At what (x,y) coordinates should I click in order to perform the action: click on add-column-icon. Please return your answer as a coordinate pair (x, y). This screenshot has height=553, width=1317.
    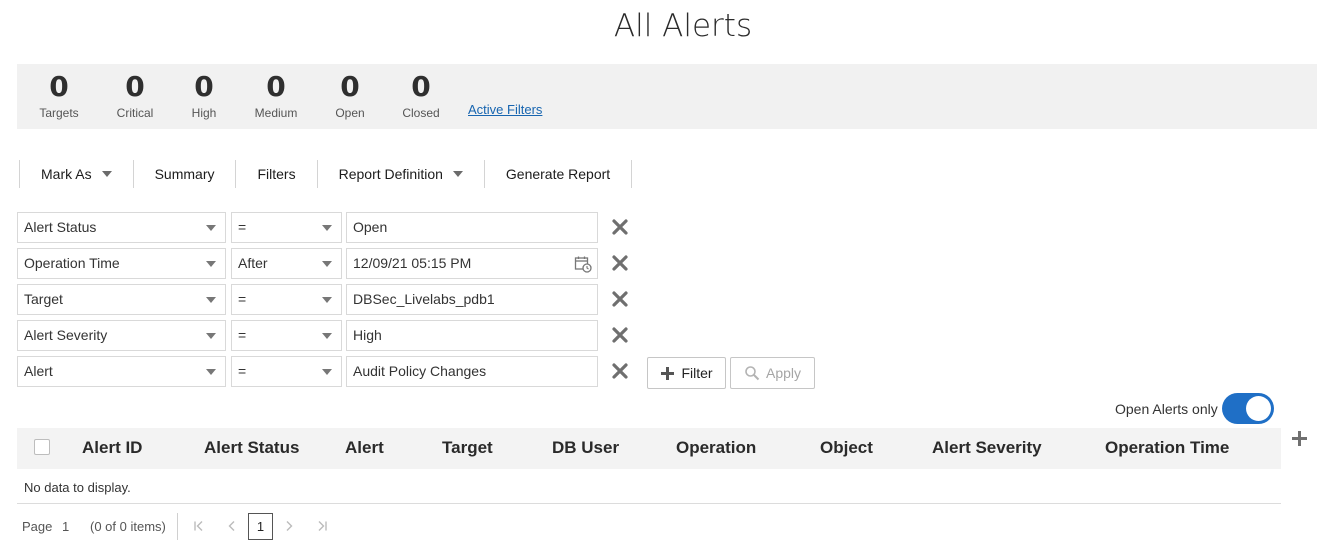
    Looking at the image, I should click on (1299, 438).